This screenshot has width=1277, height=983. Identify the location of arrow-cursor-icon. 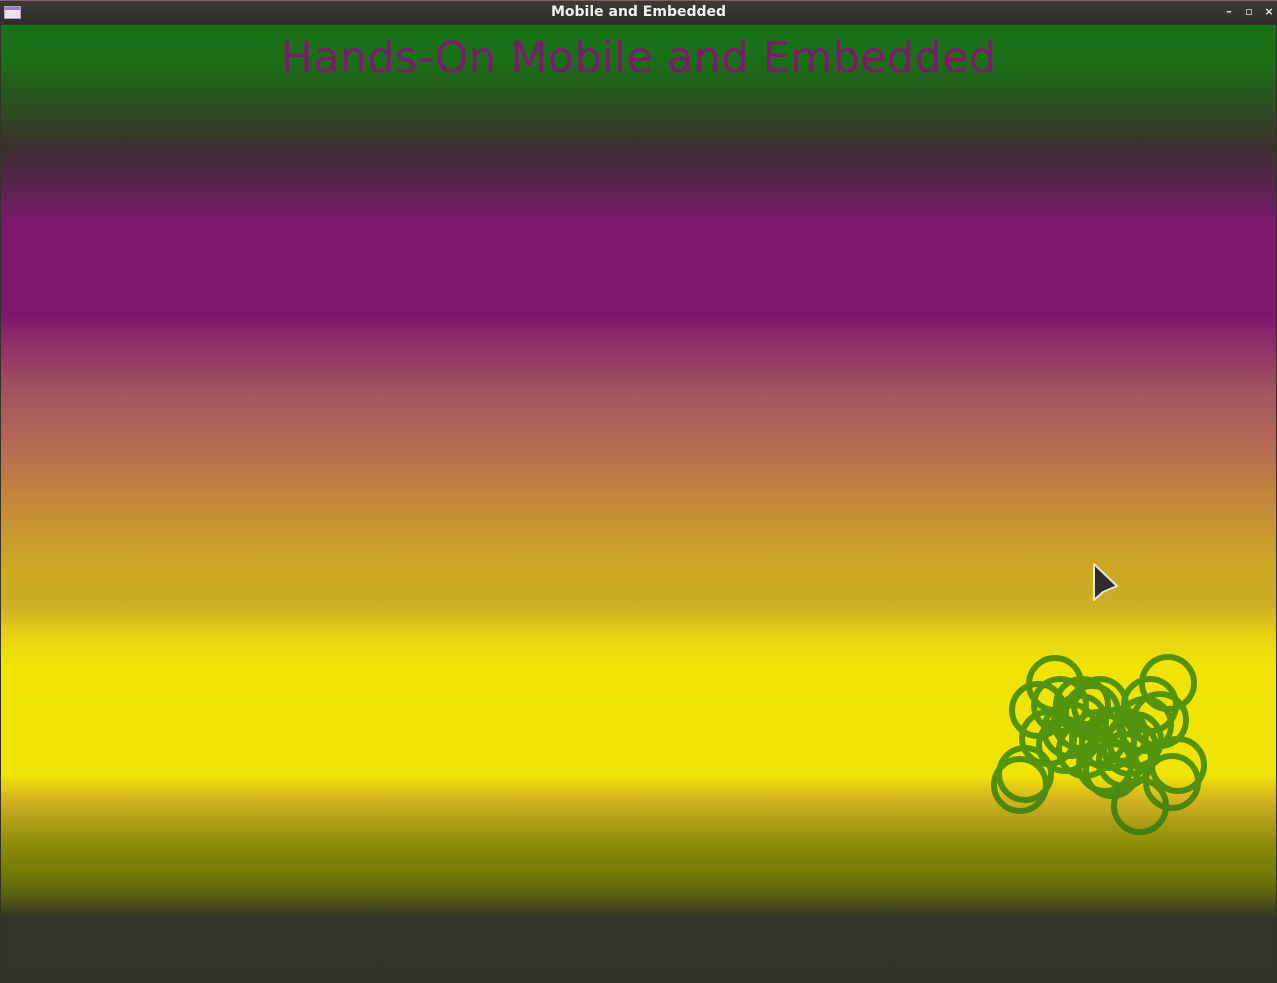
(1105, 582).